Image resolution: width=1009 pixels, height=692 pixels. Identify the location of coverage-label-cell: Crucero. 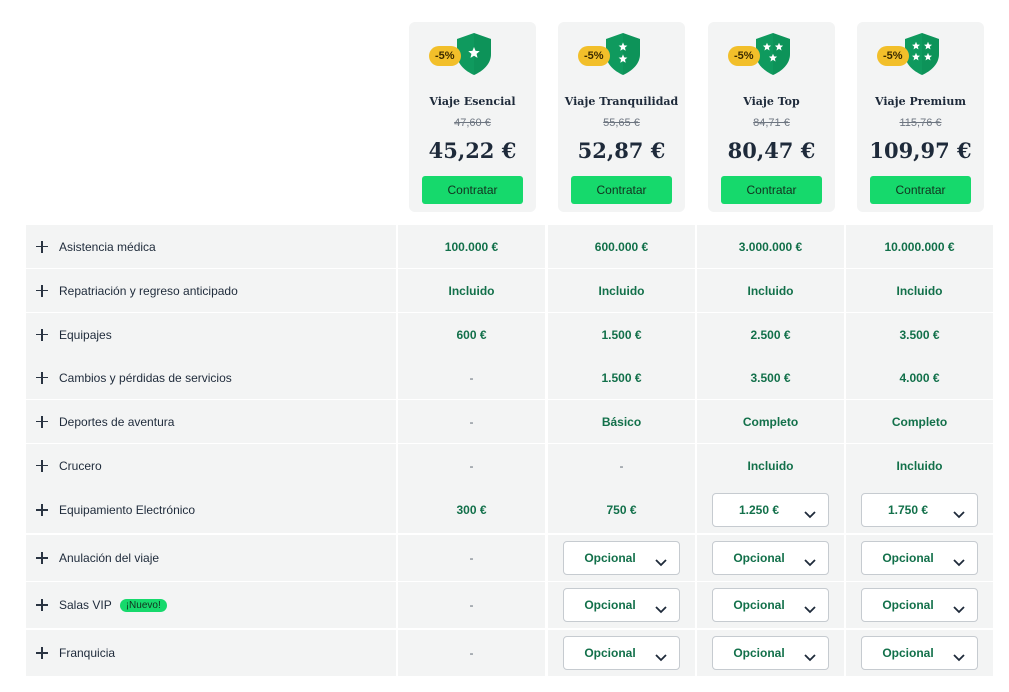
(211, 465).